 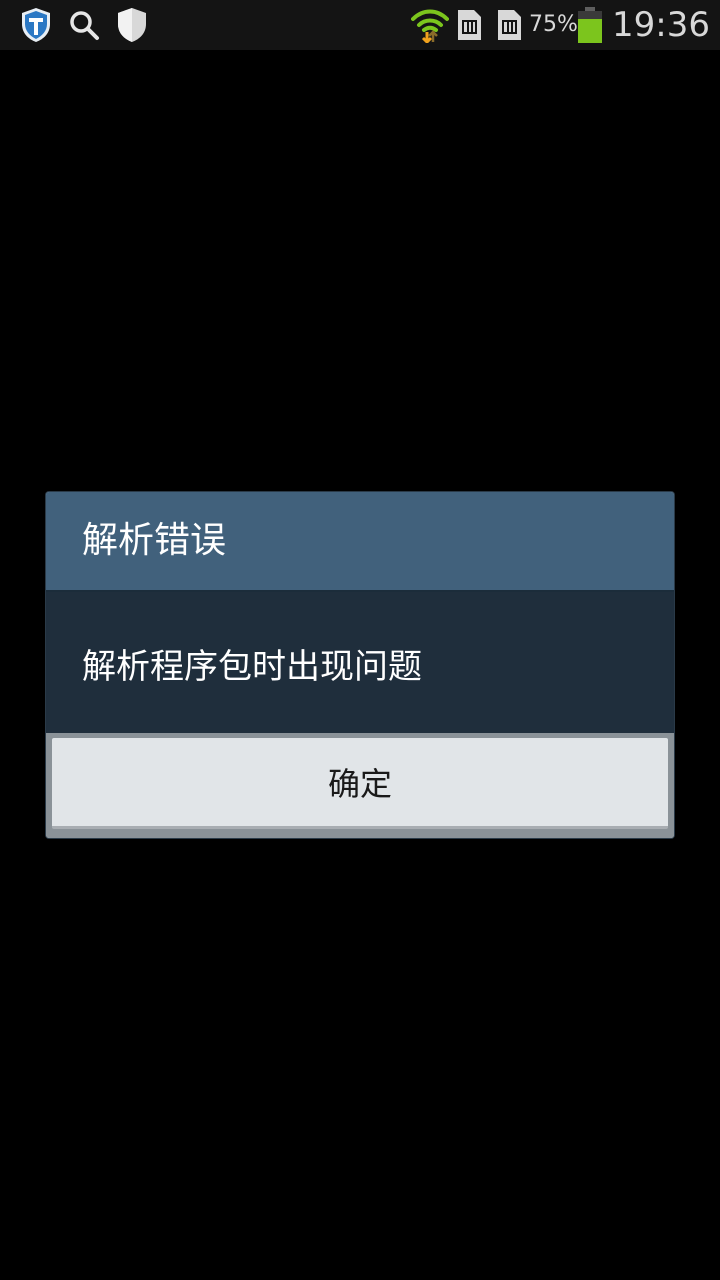 I want to click on sim2-icon, so click(x=509, y=25).